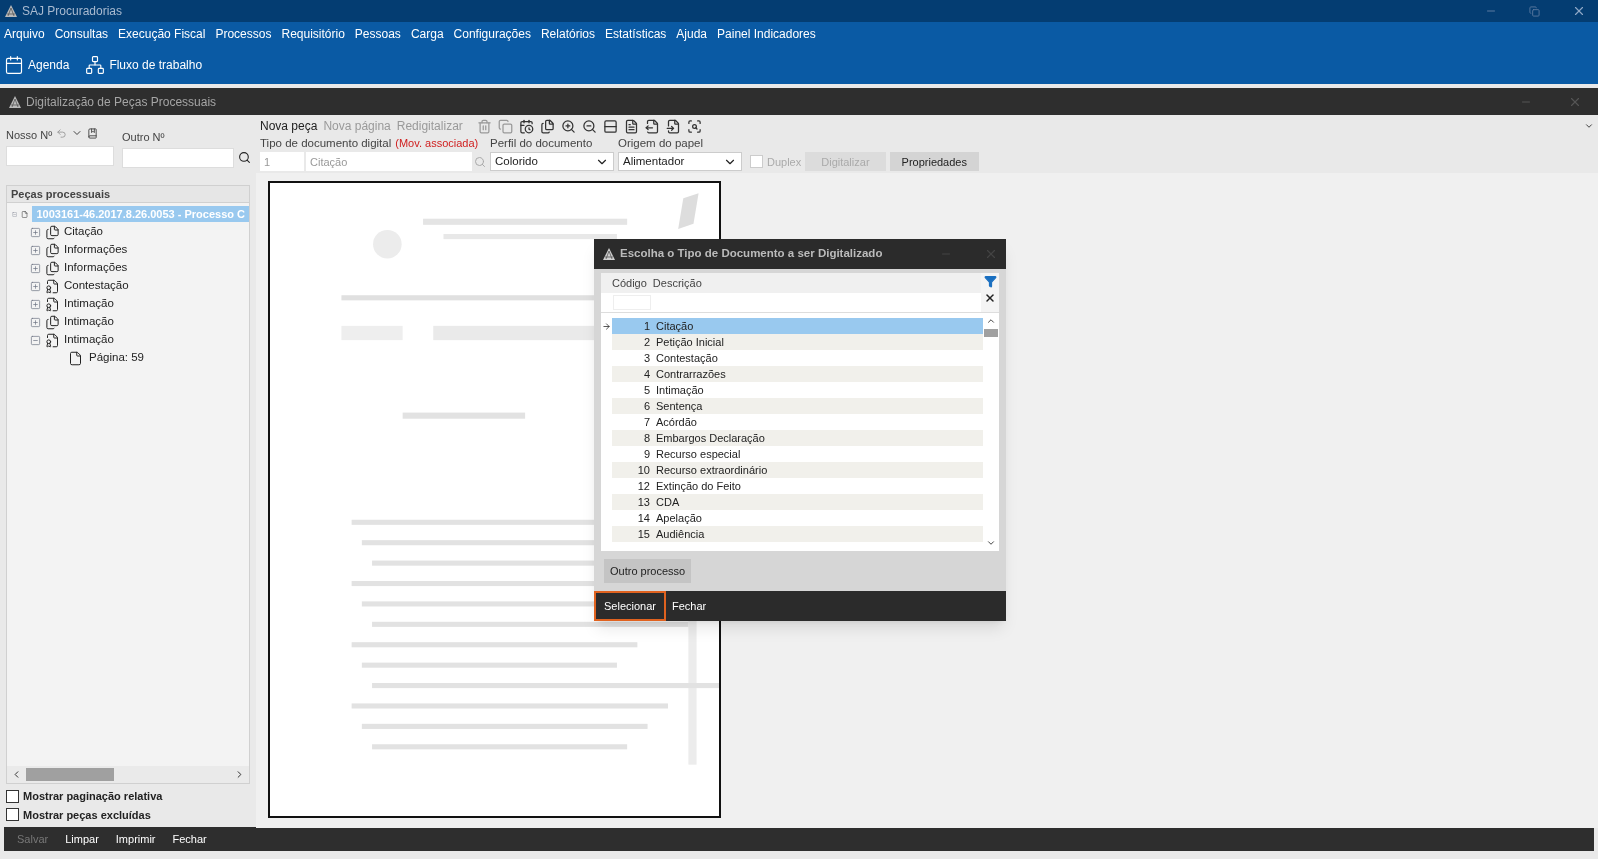 The width and height of the screenshot is (1598, 859). Describe the element at coordinates (797, 374) in the screenshot. I see `list-row: 4 Contrarrazões` at that location.